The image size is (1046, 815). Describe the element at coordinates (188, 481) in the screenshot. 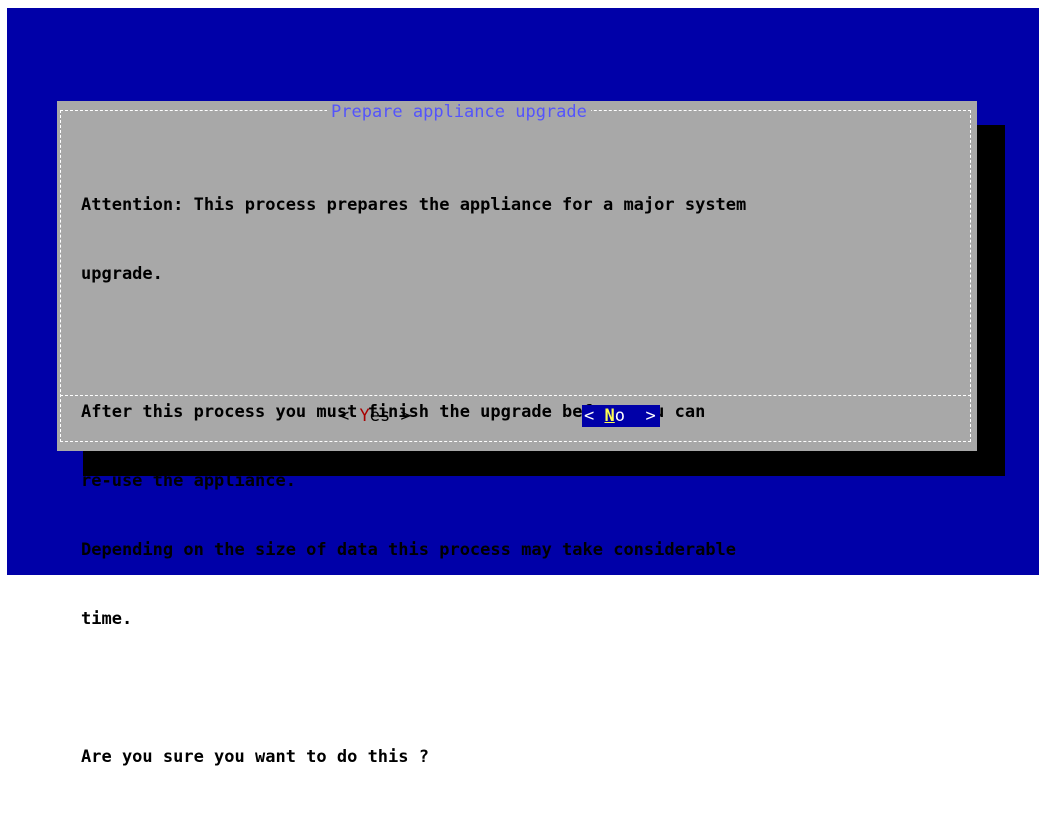

I see `message-line: re-use the appliance.` at that location.